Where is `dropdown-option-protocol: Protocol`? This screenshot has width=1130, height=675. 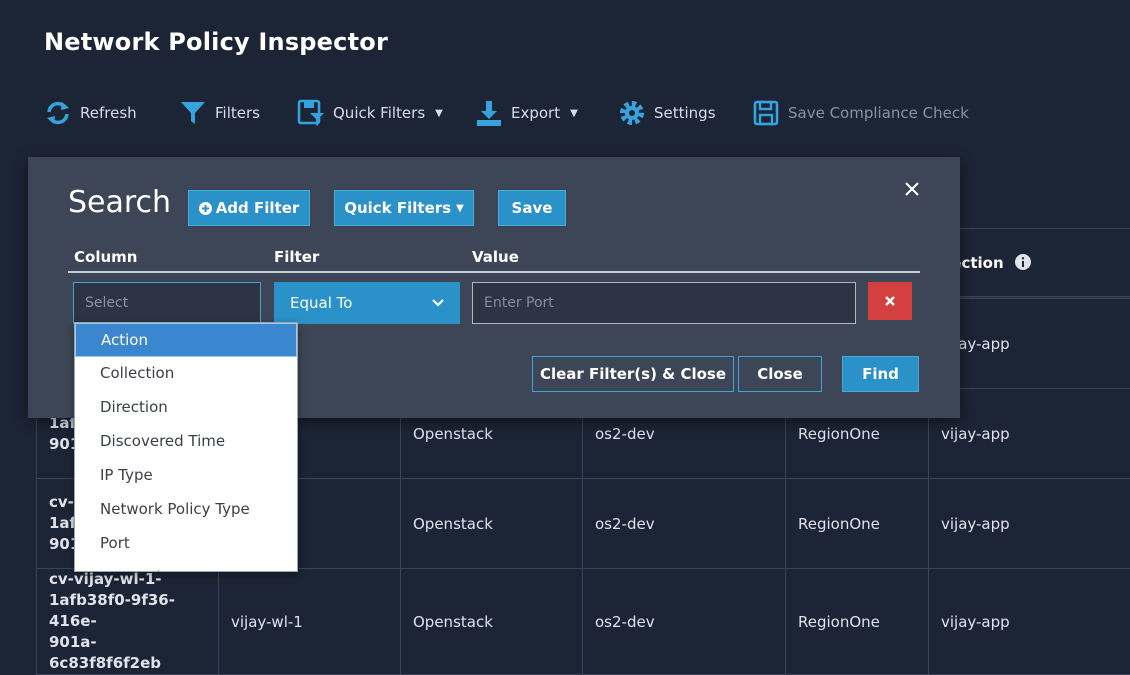 dropdown-option-protocol: Protocol is located at coordinates (186, 566).